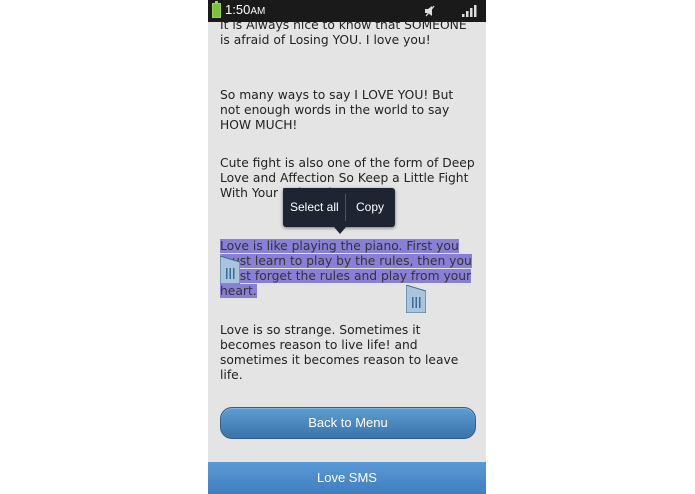 Image resolution: width=695 pixels, height=494 pixels. I want to click on menu-divider, so click(345, 207).